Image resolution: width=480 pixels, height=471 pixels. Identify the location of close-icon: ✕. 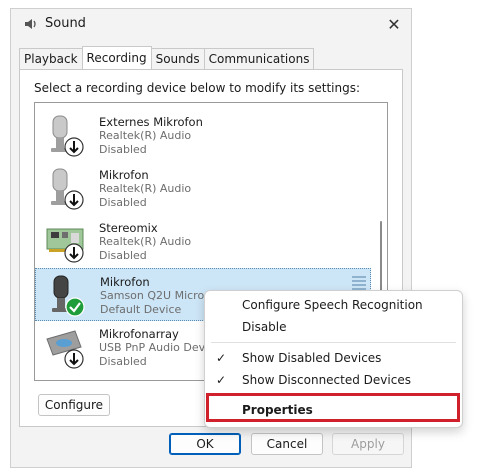
(394, 24).